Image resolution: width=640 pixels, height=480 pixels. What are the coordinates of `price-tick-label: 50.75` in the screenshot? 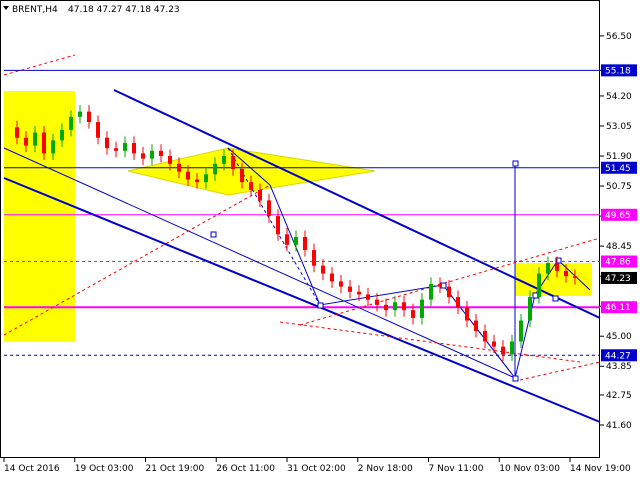 It's located at (619, 187).